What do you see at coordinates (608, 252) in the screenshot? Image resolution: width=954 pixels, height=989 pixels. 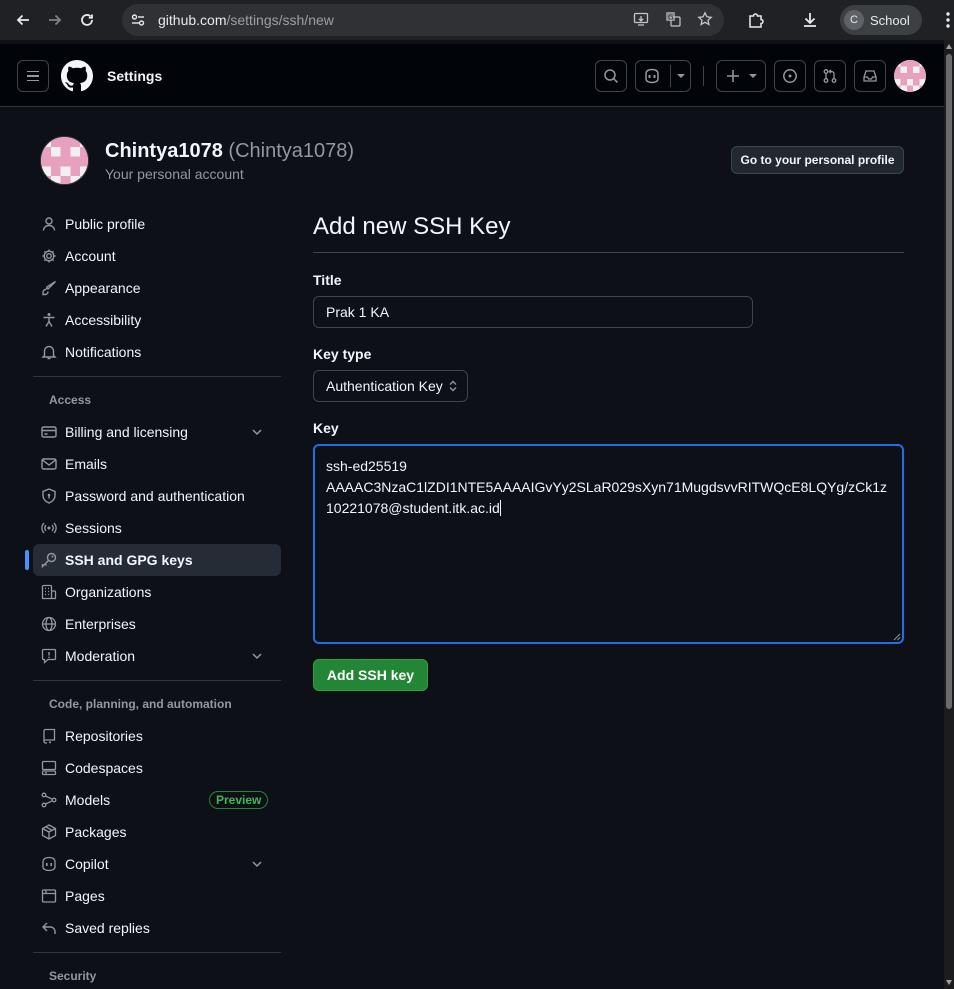 I see `heading-divider` at bounding box center [608, 252].